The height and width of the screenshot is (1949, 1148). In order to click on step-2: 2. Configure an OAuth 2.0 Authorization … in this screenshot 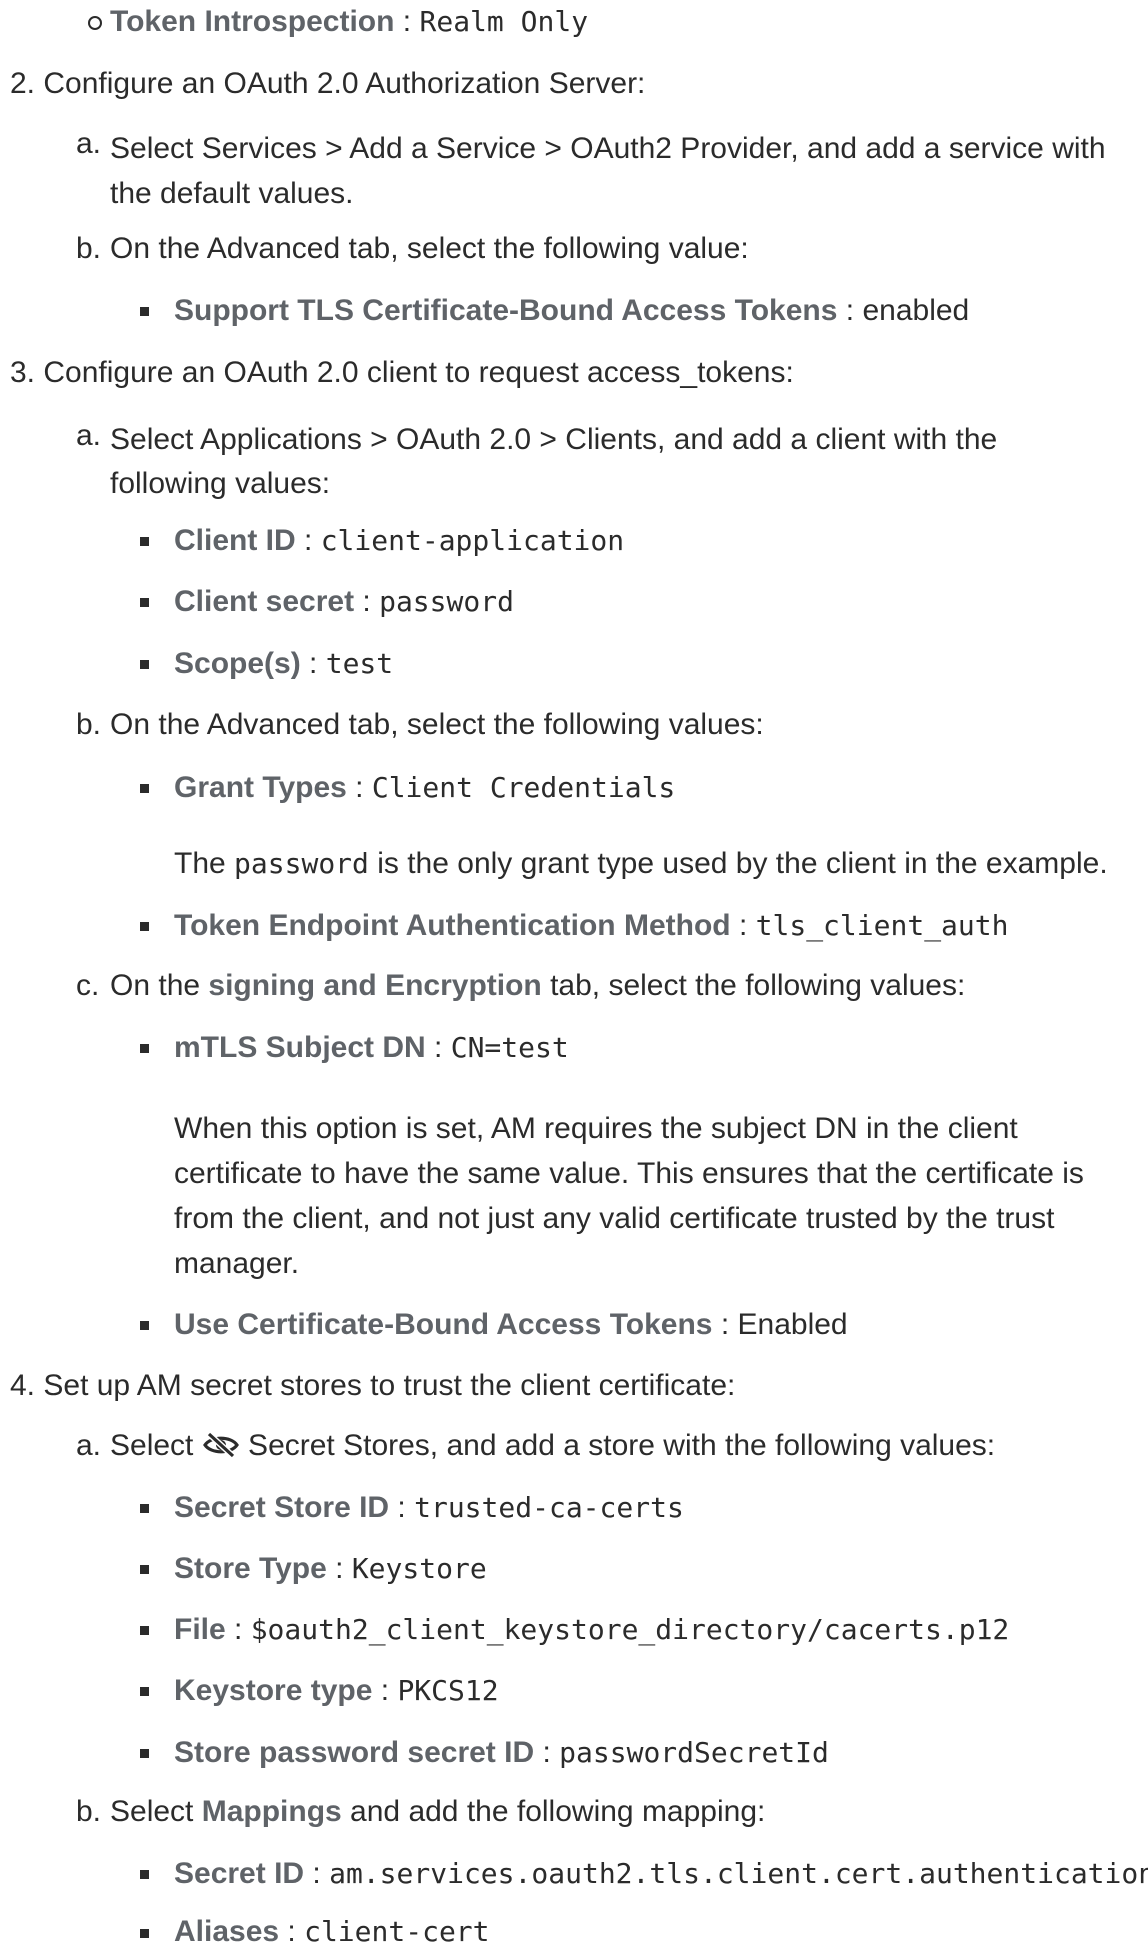, I will do `click(327, 83)`.